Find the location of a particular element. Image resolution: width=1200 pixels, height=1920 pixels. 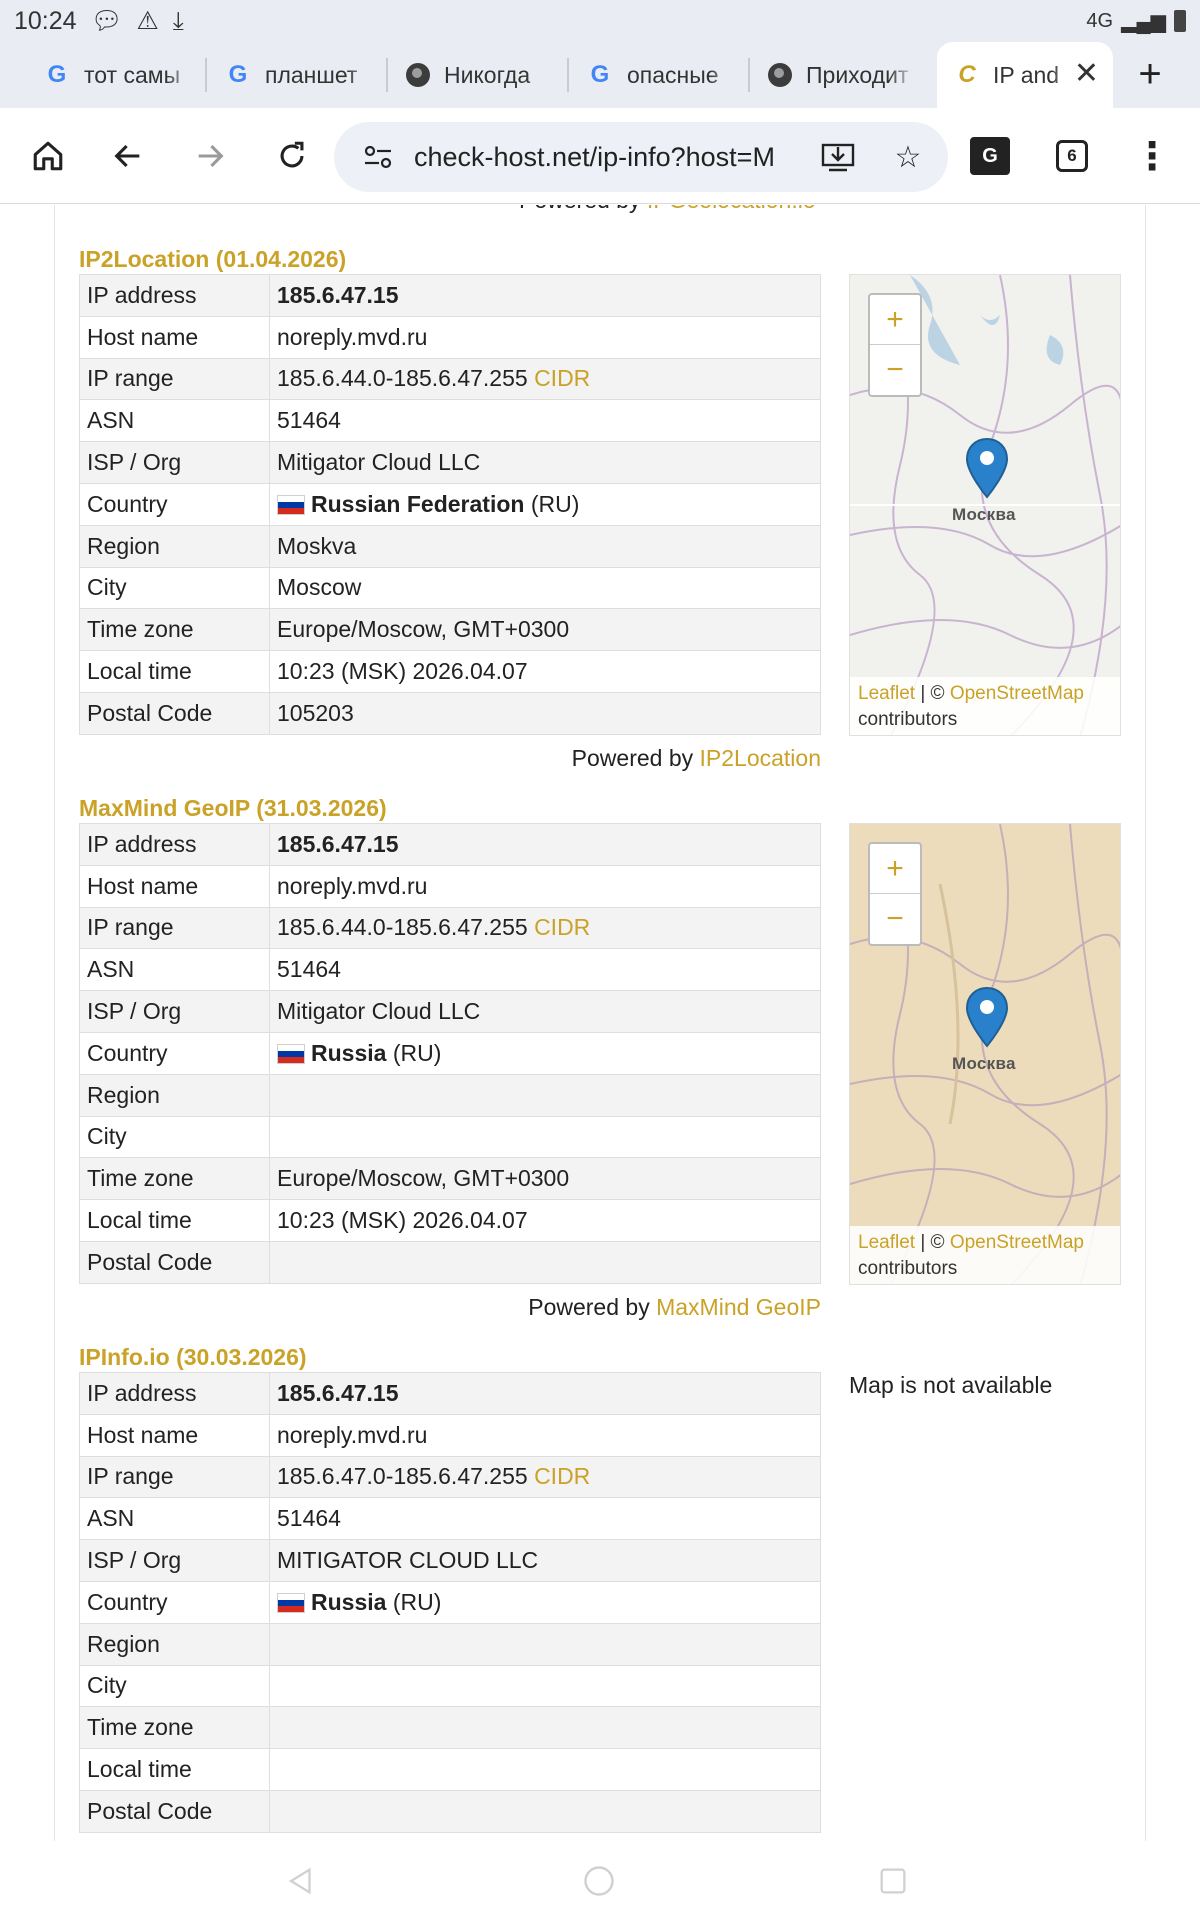

field-value: Moskva is located at coordinates (545, 546).